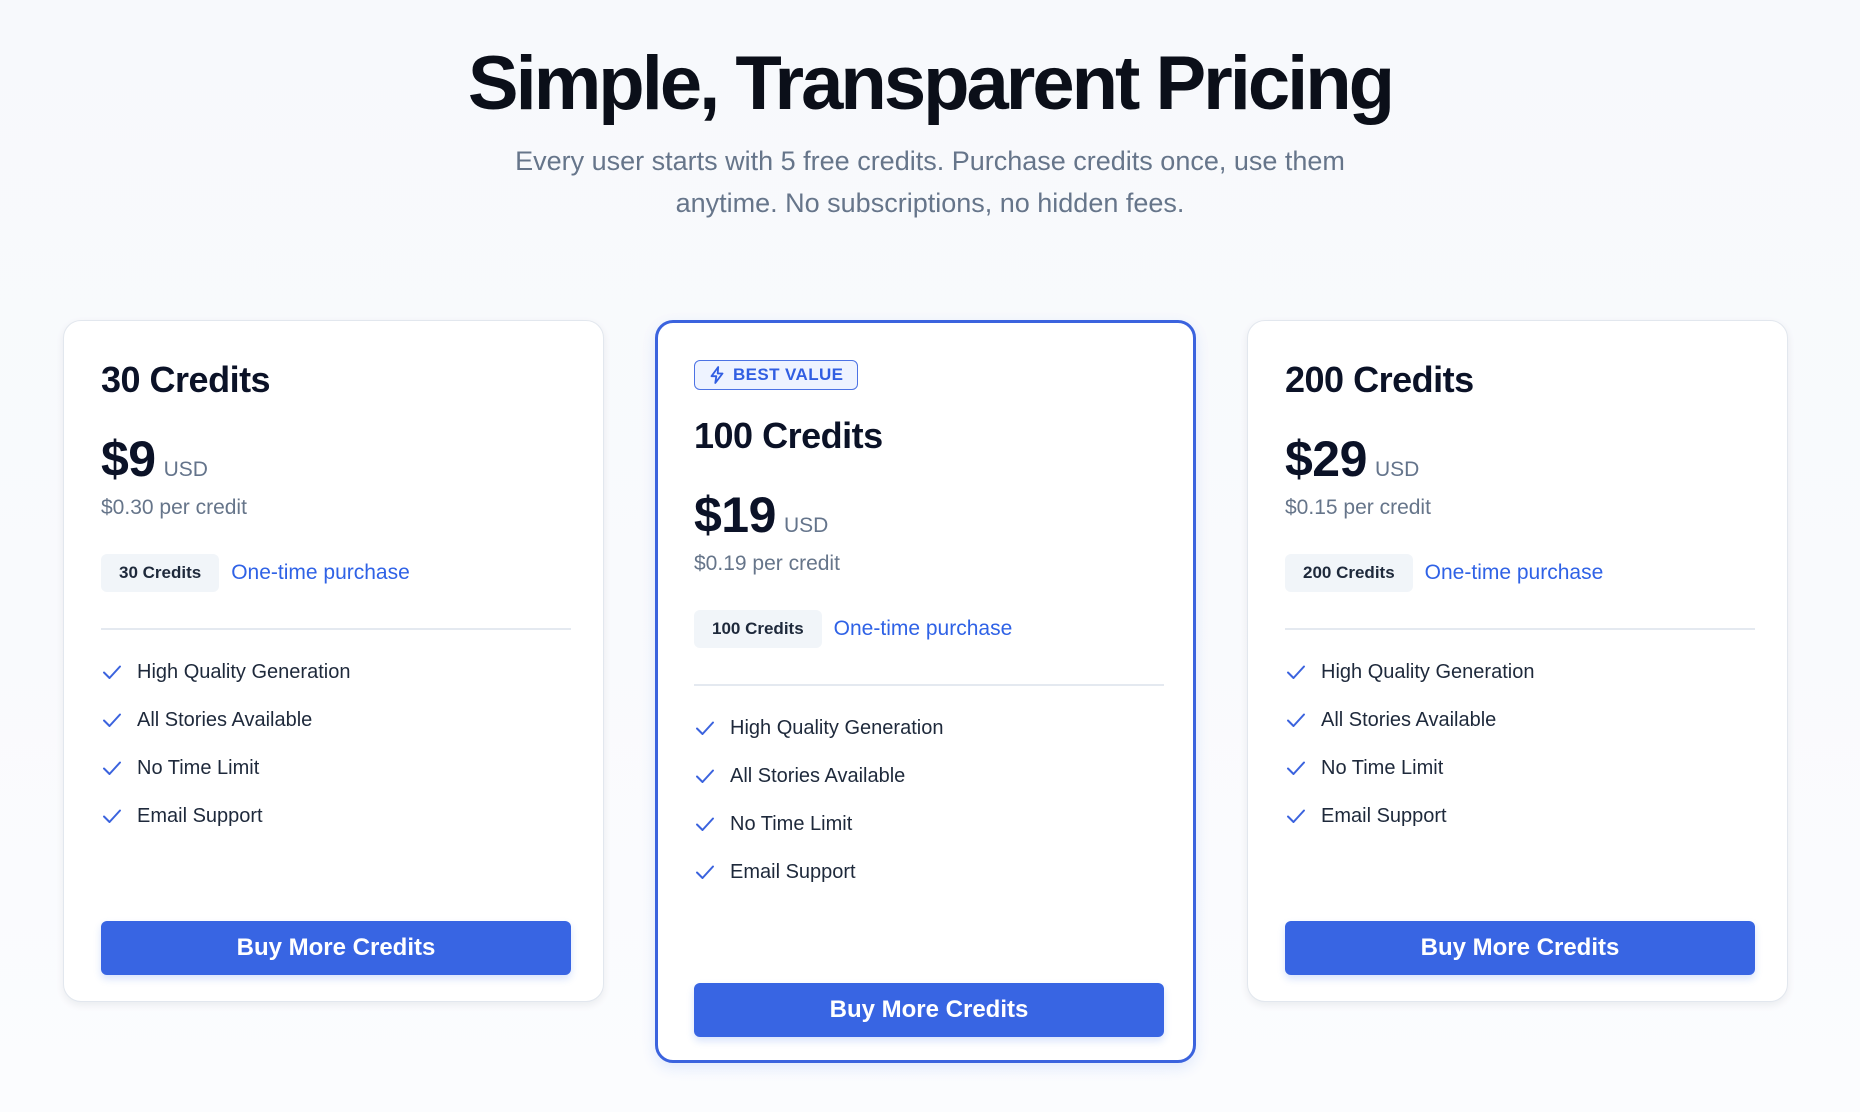 This screenshot has height=1112, width=1860. I want to click on plan-name: 200 Credits, so click(1379, 379).